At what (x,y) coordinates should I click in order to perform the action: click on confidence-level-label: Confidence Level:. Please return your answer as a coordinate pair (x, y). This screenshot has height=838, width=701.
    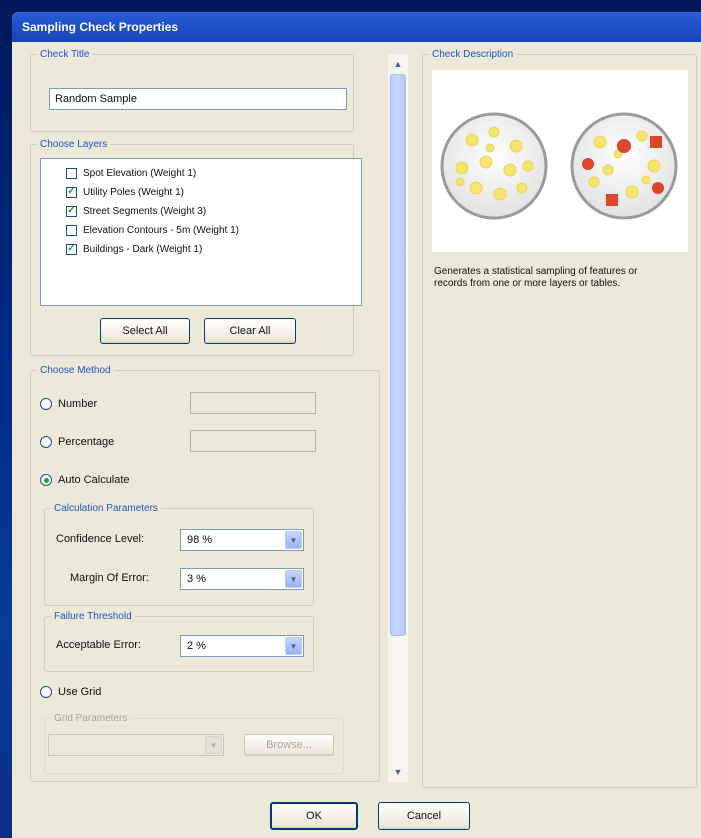
    Looking at the image, I should click on (100, 539).